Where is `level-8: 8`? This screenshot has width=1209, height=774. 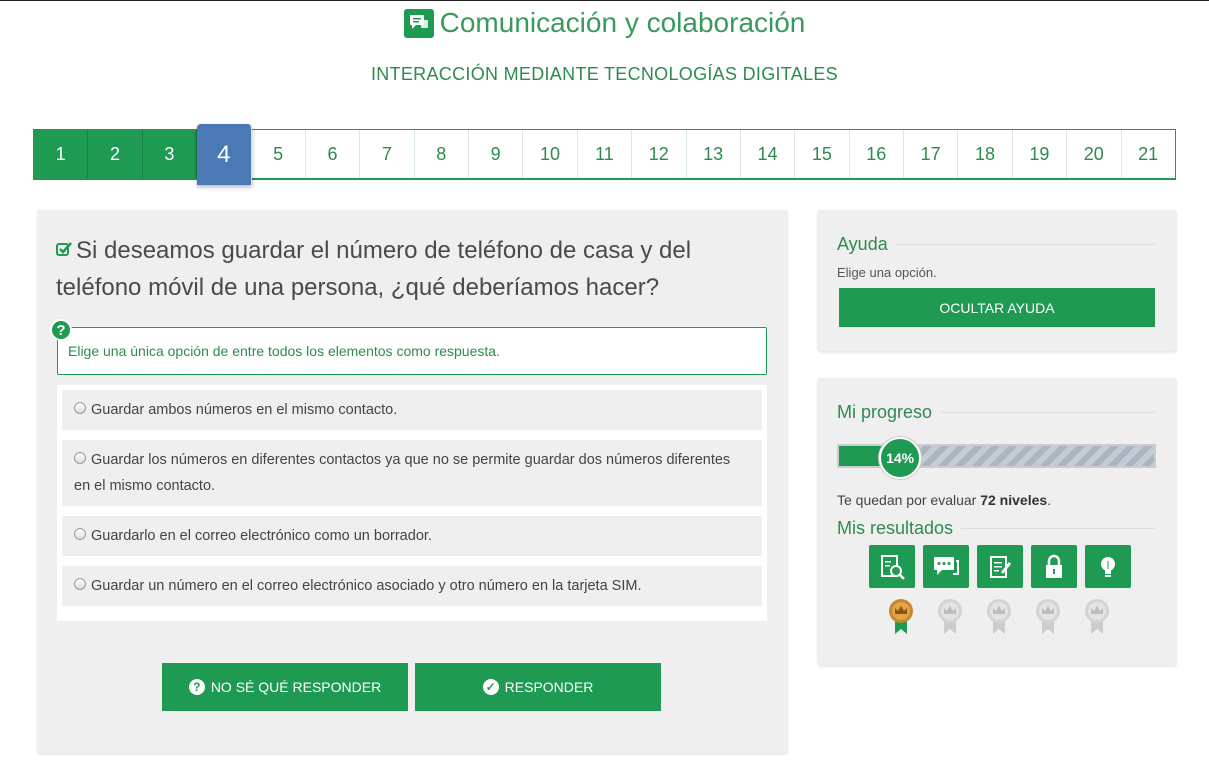
level-8: 8 is located at coordinates (442, 154).